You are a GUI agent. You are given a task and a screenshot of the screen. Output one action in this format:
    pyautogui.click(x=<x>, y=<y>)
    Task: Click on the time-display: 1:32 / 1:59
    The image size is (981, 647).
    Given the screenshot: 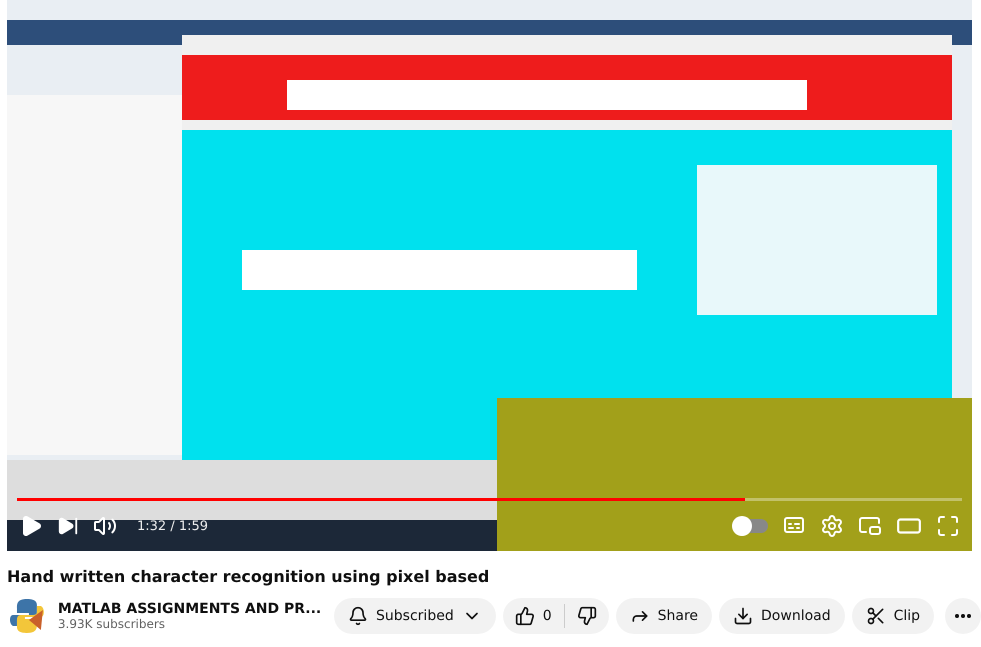 What is the action you would take?
    pyautogui.click(x=172, y=526)
    